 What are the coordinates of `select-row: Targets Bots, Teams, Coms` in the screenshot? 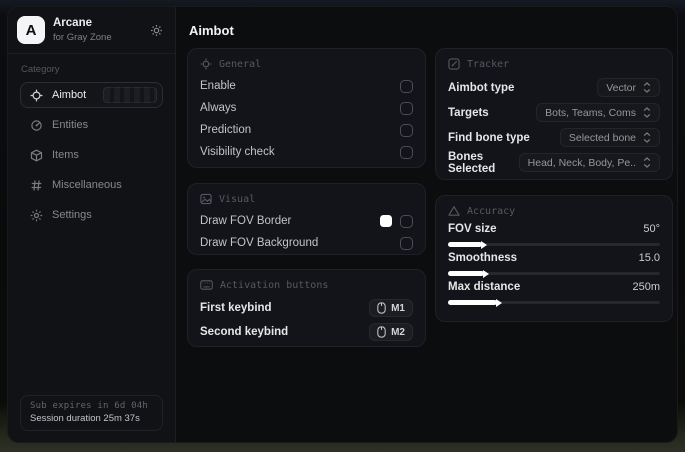 It's located at (554, 112).